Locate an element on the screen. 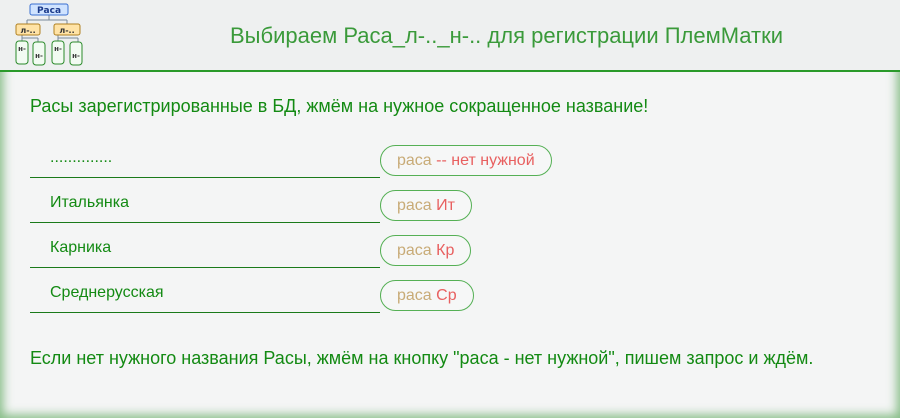 This screenshot has height=418, width=900. logo-root-label: Раса is located at coordinates (49, 11).